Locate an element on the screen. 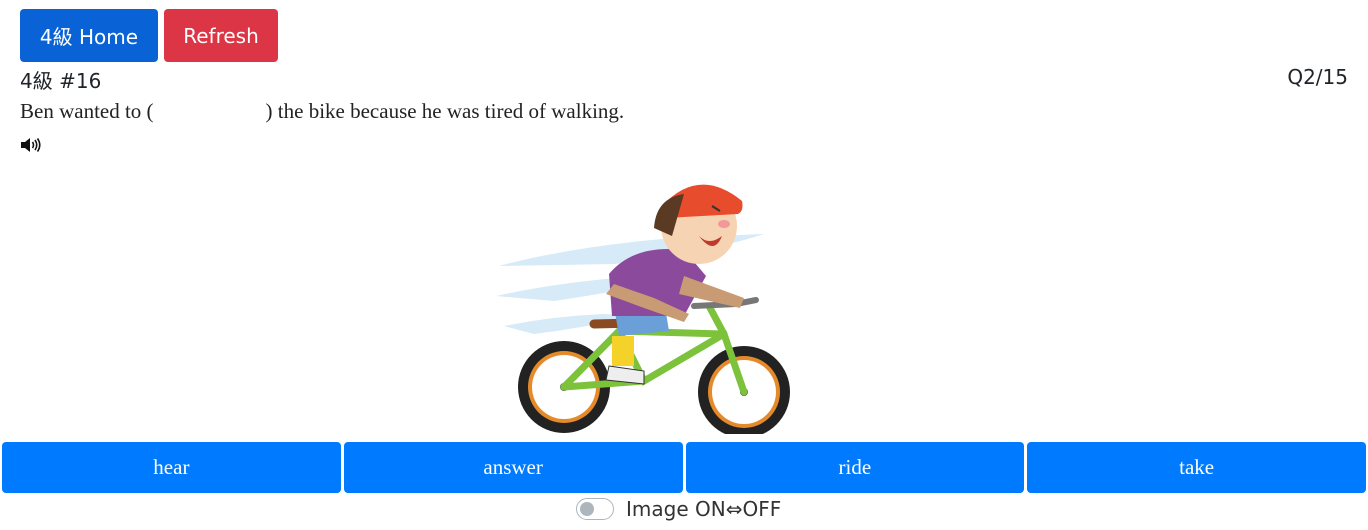 The height and width of the screenshot is (530, 1368). boy-riding-bike-illustration is located at coordinates (643, 309).